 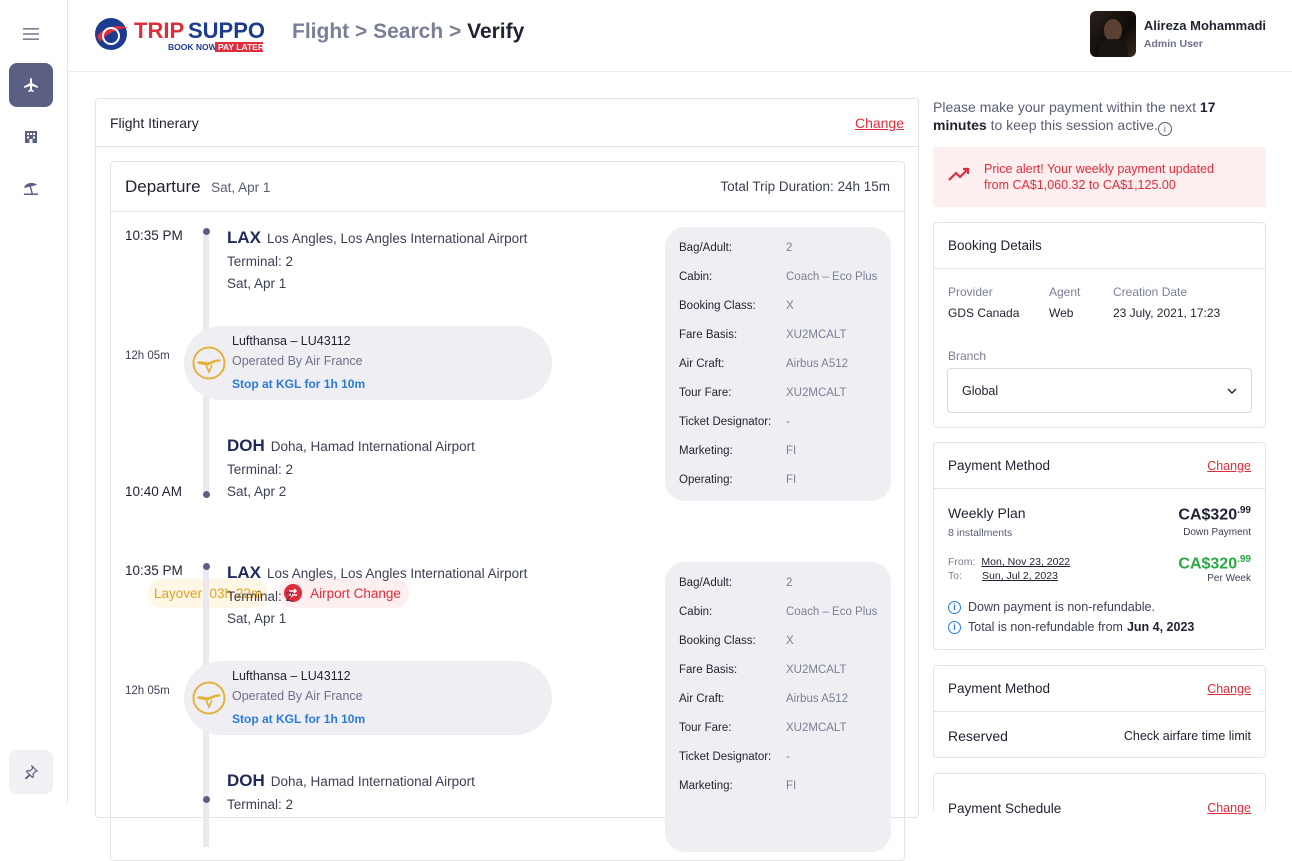 What do you see at coordinates (978, 736) in the screenshot?
I see `reserved-status: Reserved` at bounding box center [978, 736].